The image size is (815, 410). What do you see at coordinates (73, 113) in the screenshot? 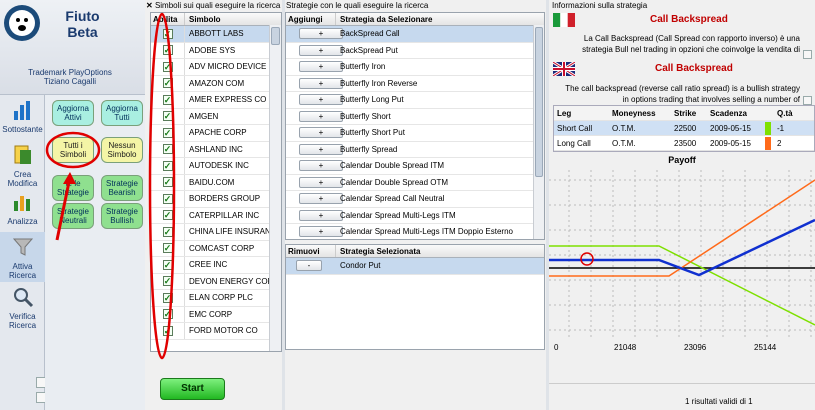
I see `aggiorna-attivi-button: Aggiorna Attivi` at bounding box center [73, 113].